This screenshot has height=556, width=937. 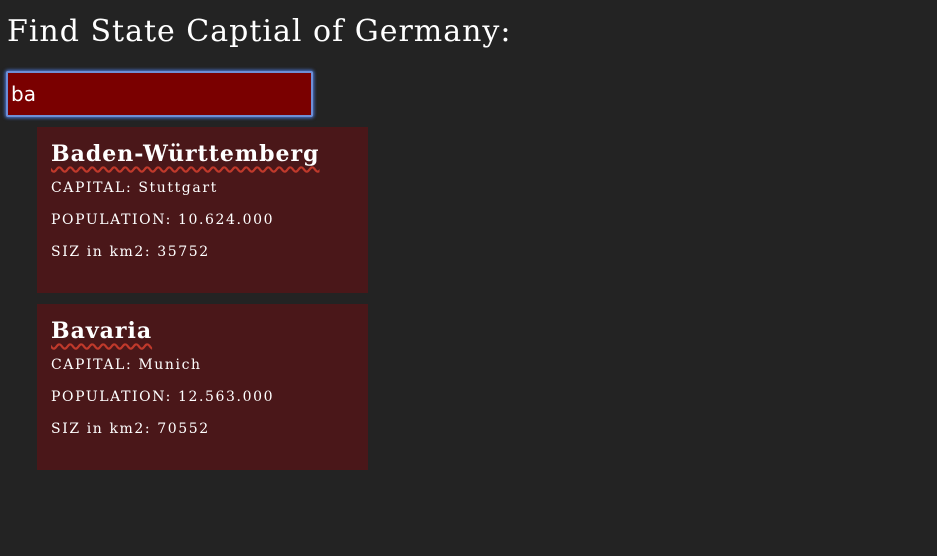 I want to click on state-name: Baden-Württemberg, so click(x=202, y=154).